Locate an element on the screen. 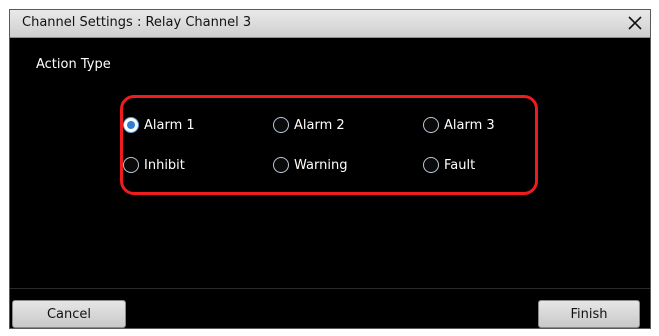 Image resolution: width=659 pixels, height=336 pixels. radio-label: Warning is located at coordinates (321, 165).